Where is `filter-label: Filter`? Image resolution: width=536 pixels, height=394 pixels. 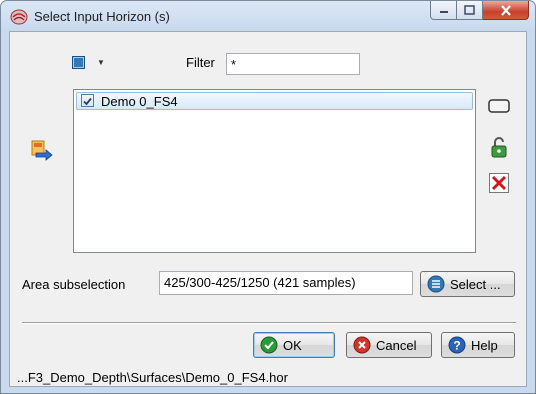 filter-label: Filter is located at coordinates (200, 62).